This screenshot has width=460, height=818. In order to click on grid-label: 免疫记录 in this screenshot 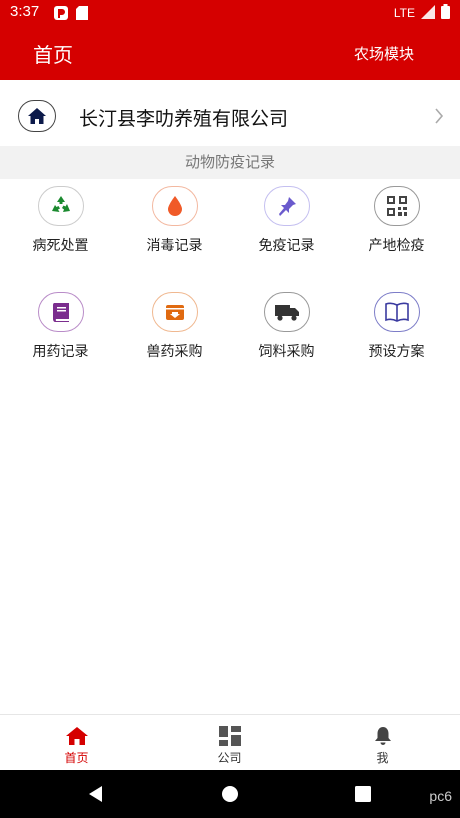, I will do `click(286, 246)`.